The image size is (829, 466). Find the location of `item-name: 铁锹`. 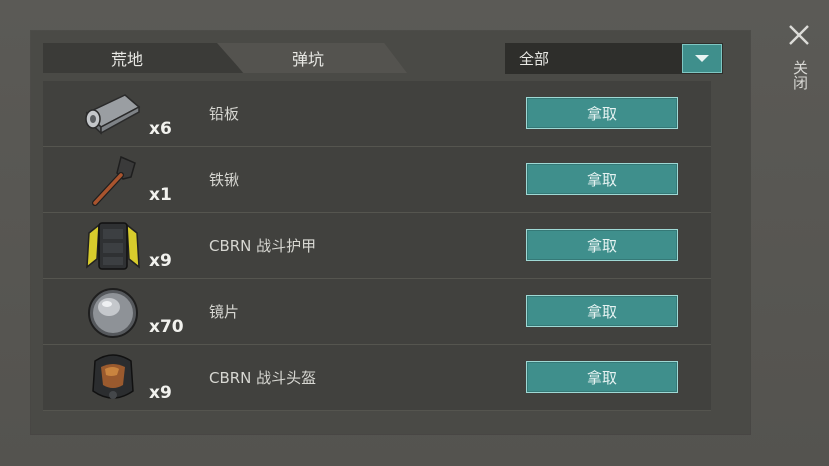

item-name: 铁锹 is located at coordinates (224, 180).